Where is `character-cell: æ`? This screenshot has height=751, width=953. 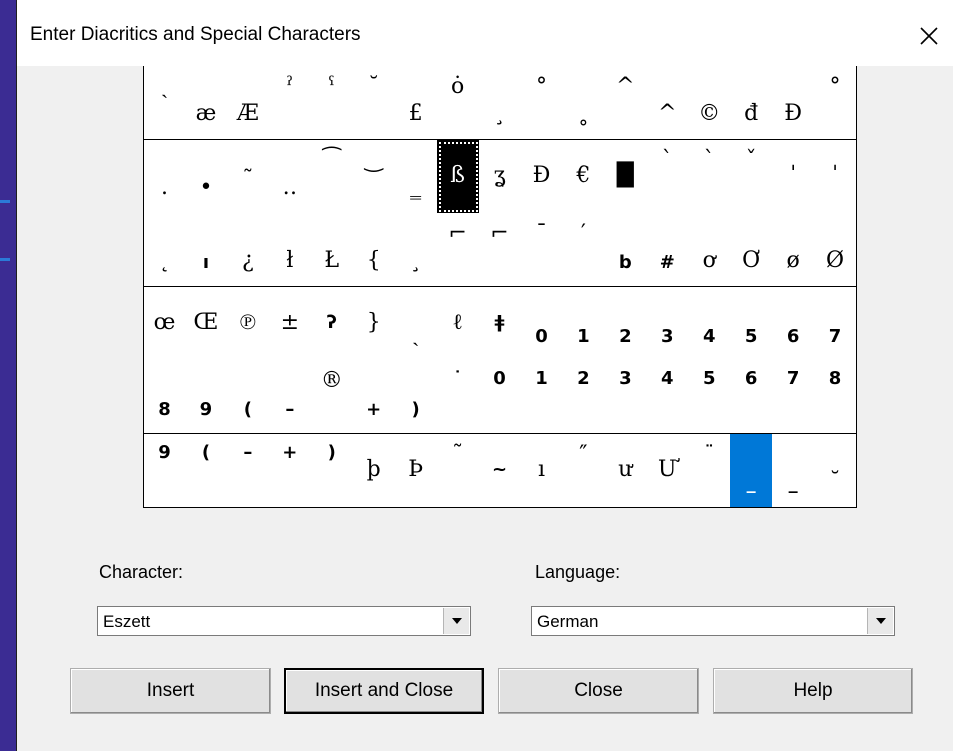
character-cell: æ is located at coordinates (206, 103).